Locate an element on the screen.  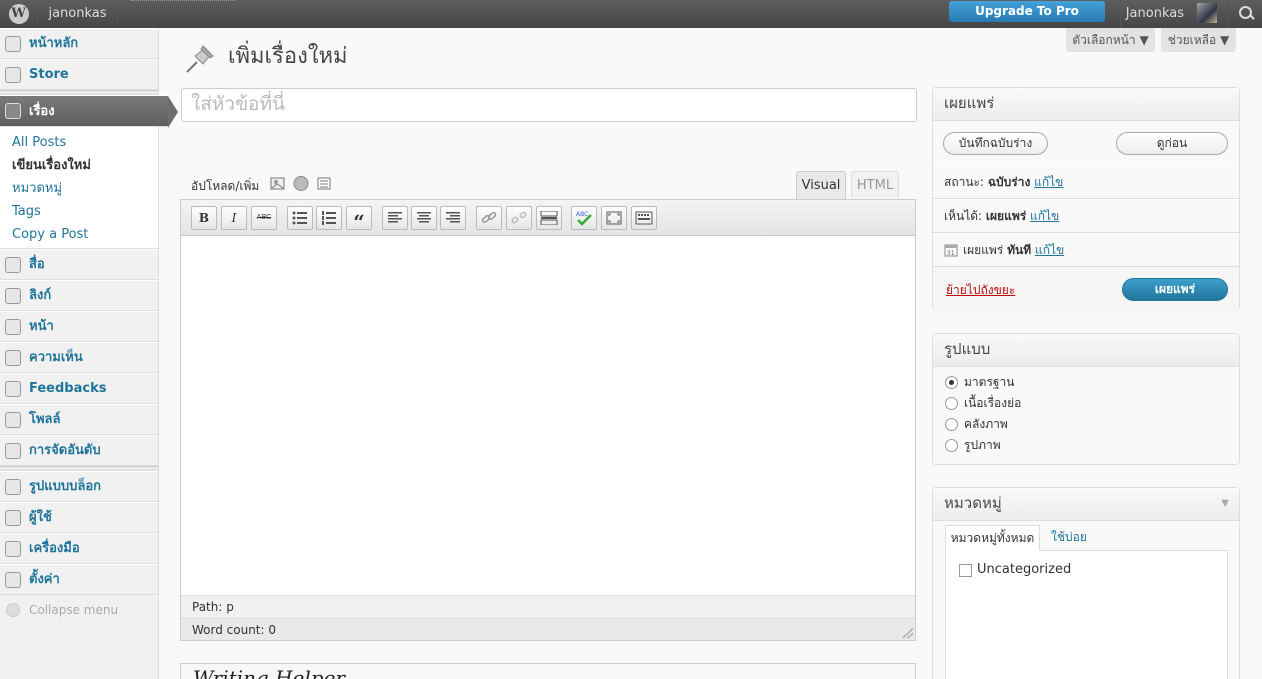
collapse-menu-label: Collapse menu is located at coordinates (74, 610).